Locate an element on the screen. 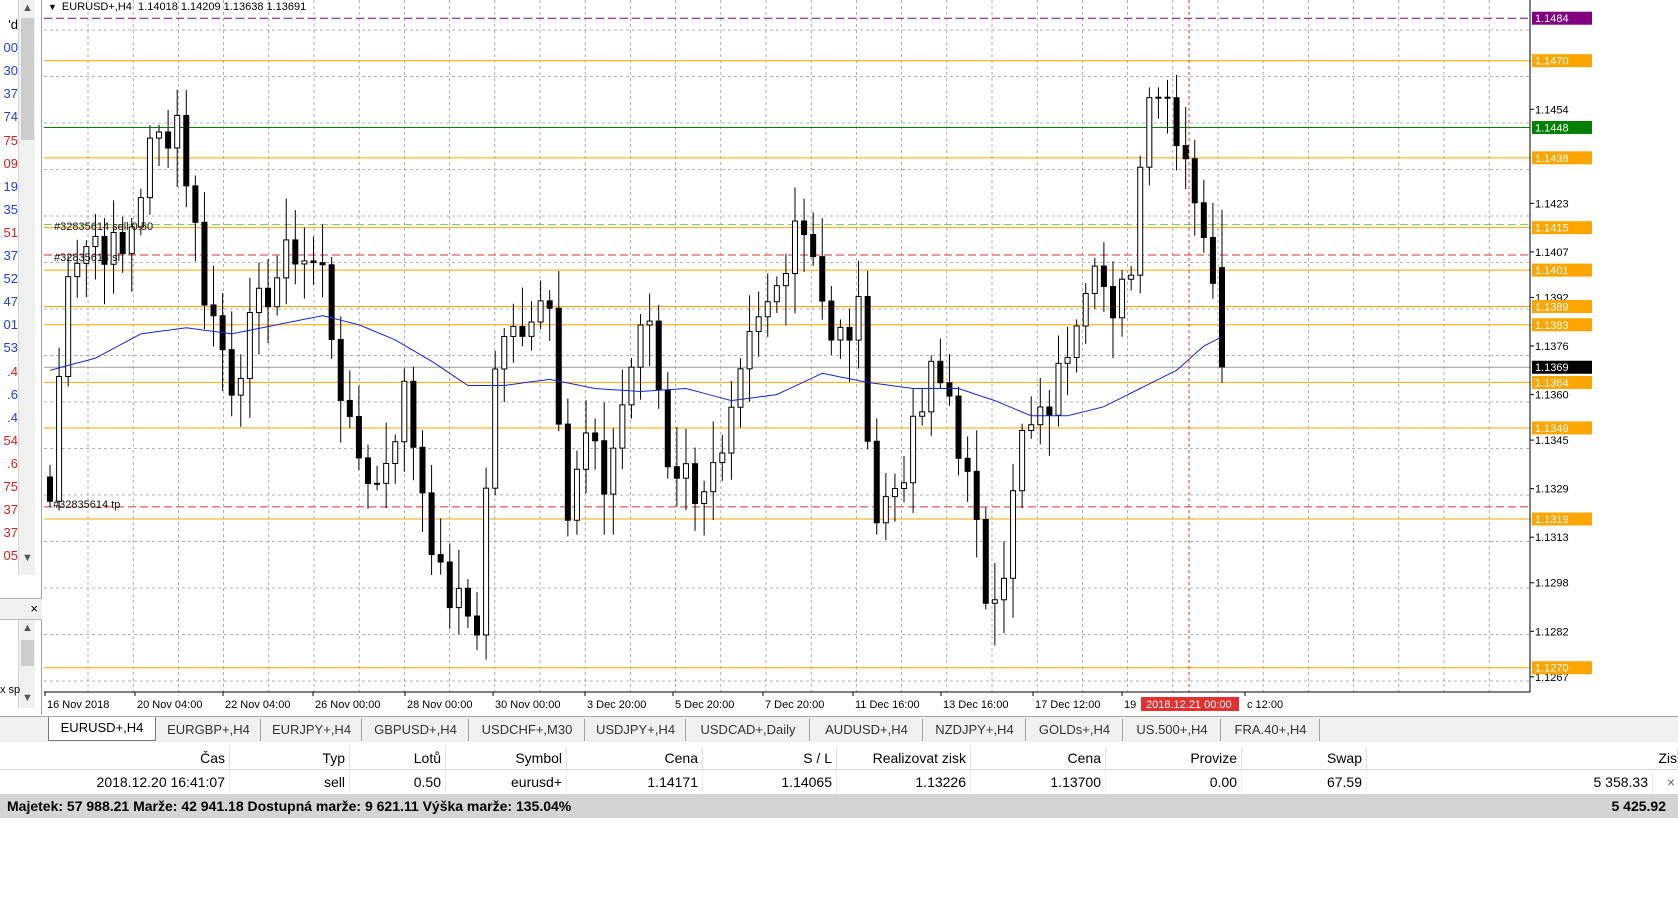  tab-chart: EURGBP+,H4 is located at coordinates (209, 730).